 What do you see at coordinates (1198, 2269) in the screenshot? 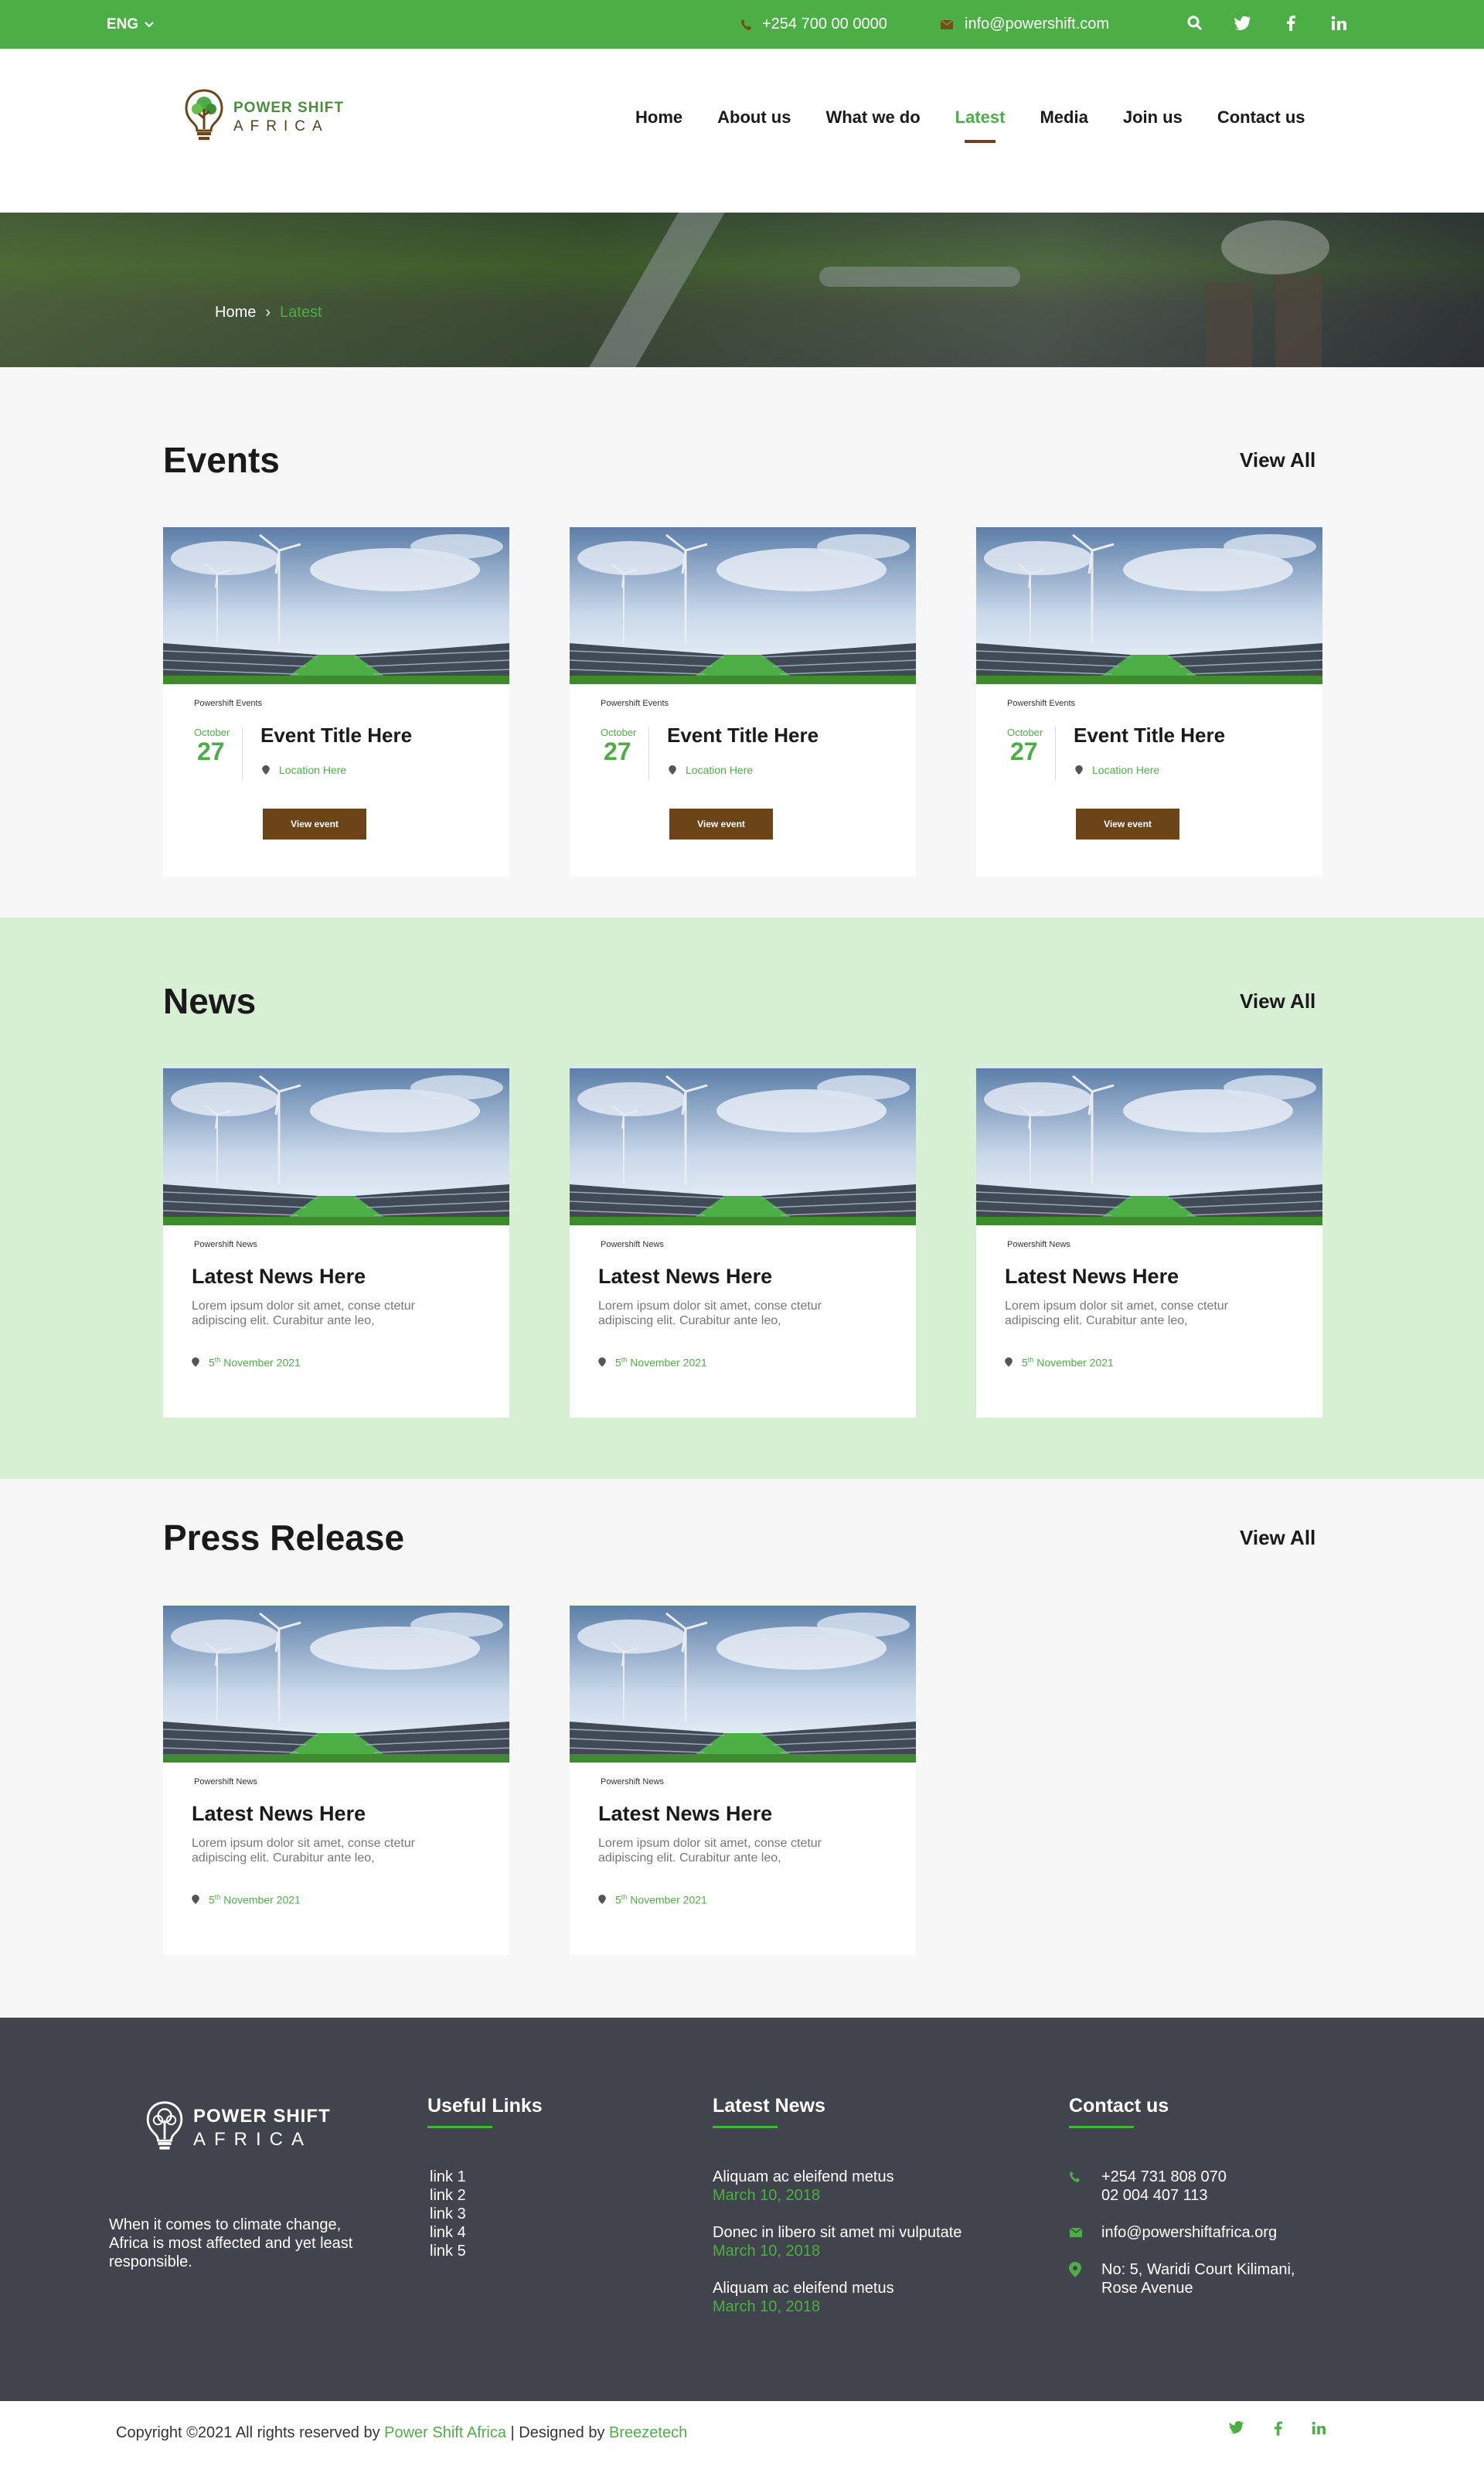
I see `footer-address-line1: No: 5, Waridi Court Kilimani,` at bounding box center [1198, 2269].